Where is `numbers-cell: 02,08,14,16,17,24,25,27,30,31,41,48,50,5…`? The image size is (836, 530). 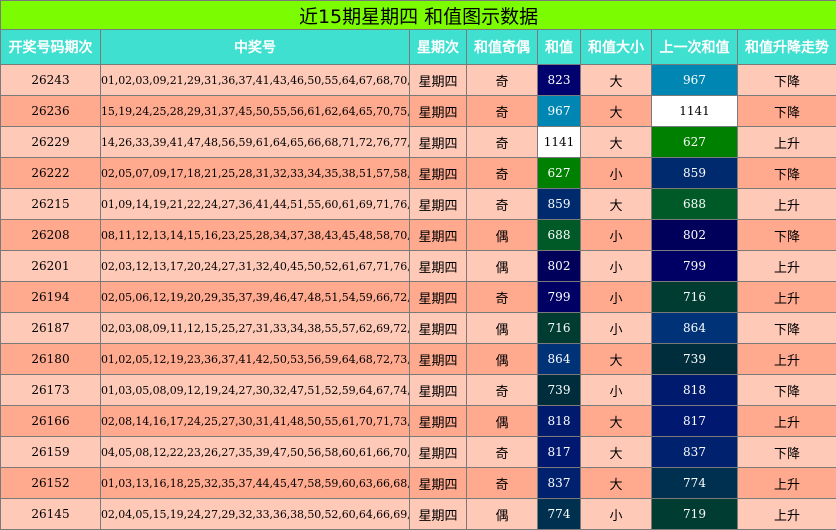
numbers-cell: 02,08,14,16,17,24,25,27,30,31,41,48,50,5… is located at coordinates (255, 421).